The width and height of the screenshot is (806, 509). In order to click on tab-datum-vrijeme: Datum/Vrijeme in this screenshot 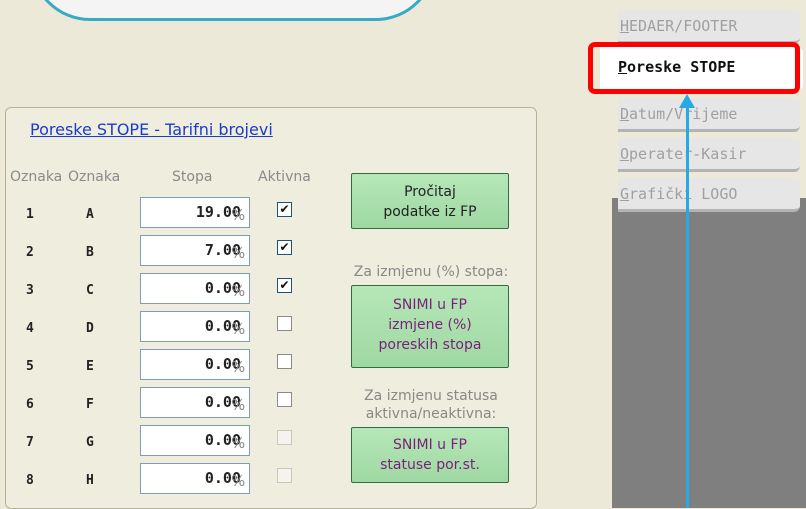, I will do `click(709, 115)`.